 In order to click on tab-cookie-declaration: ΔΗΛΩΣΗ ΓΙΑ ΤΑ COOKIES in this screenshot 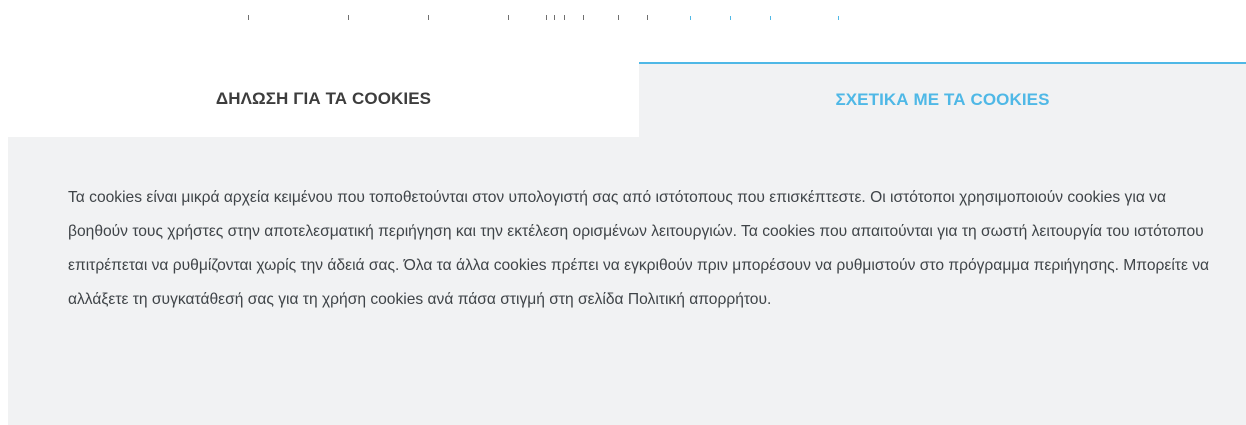, I will do `click(323, 99)`.